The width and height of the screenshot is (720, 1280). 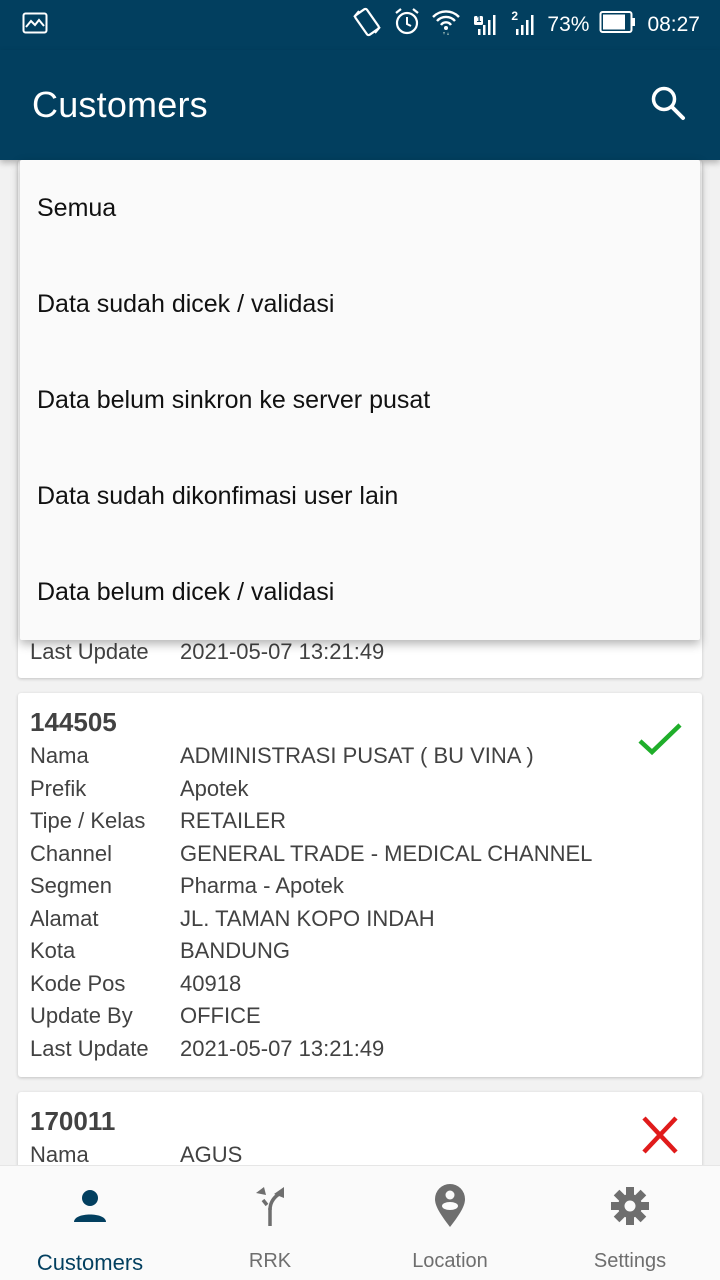 What do you see at coordinates (360, 821) in the screenshot?
I see `card-row: Tipe / Kelas RETAILER` at bounding box center [360, 821].